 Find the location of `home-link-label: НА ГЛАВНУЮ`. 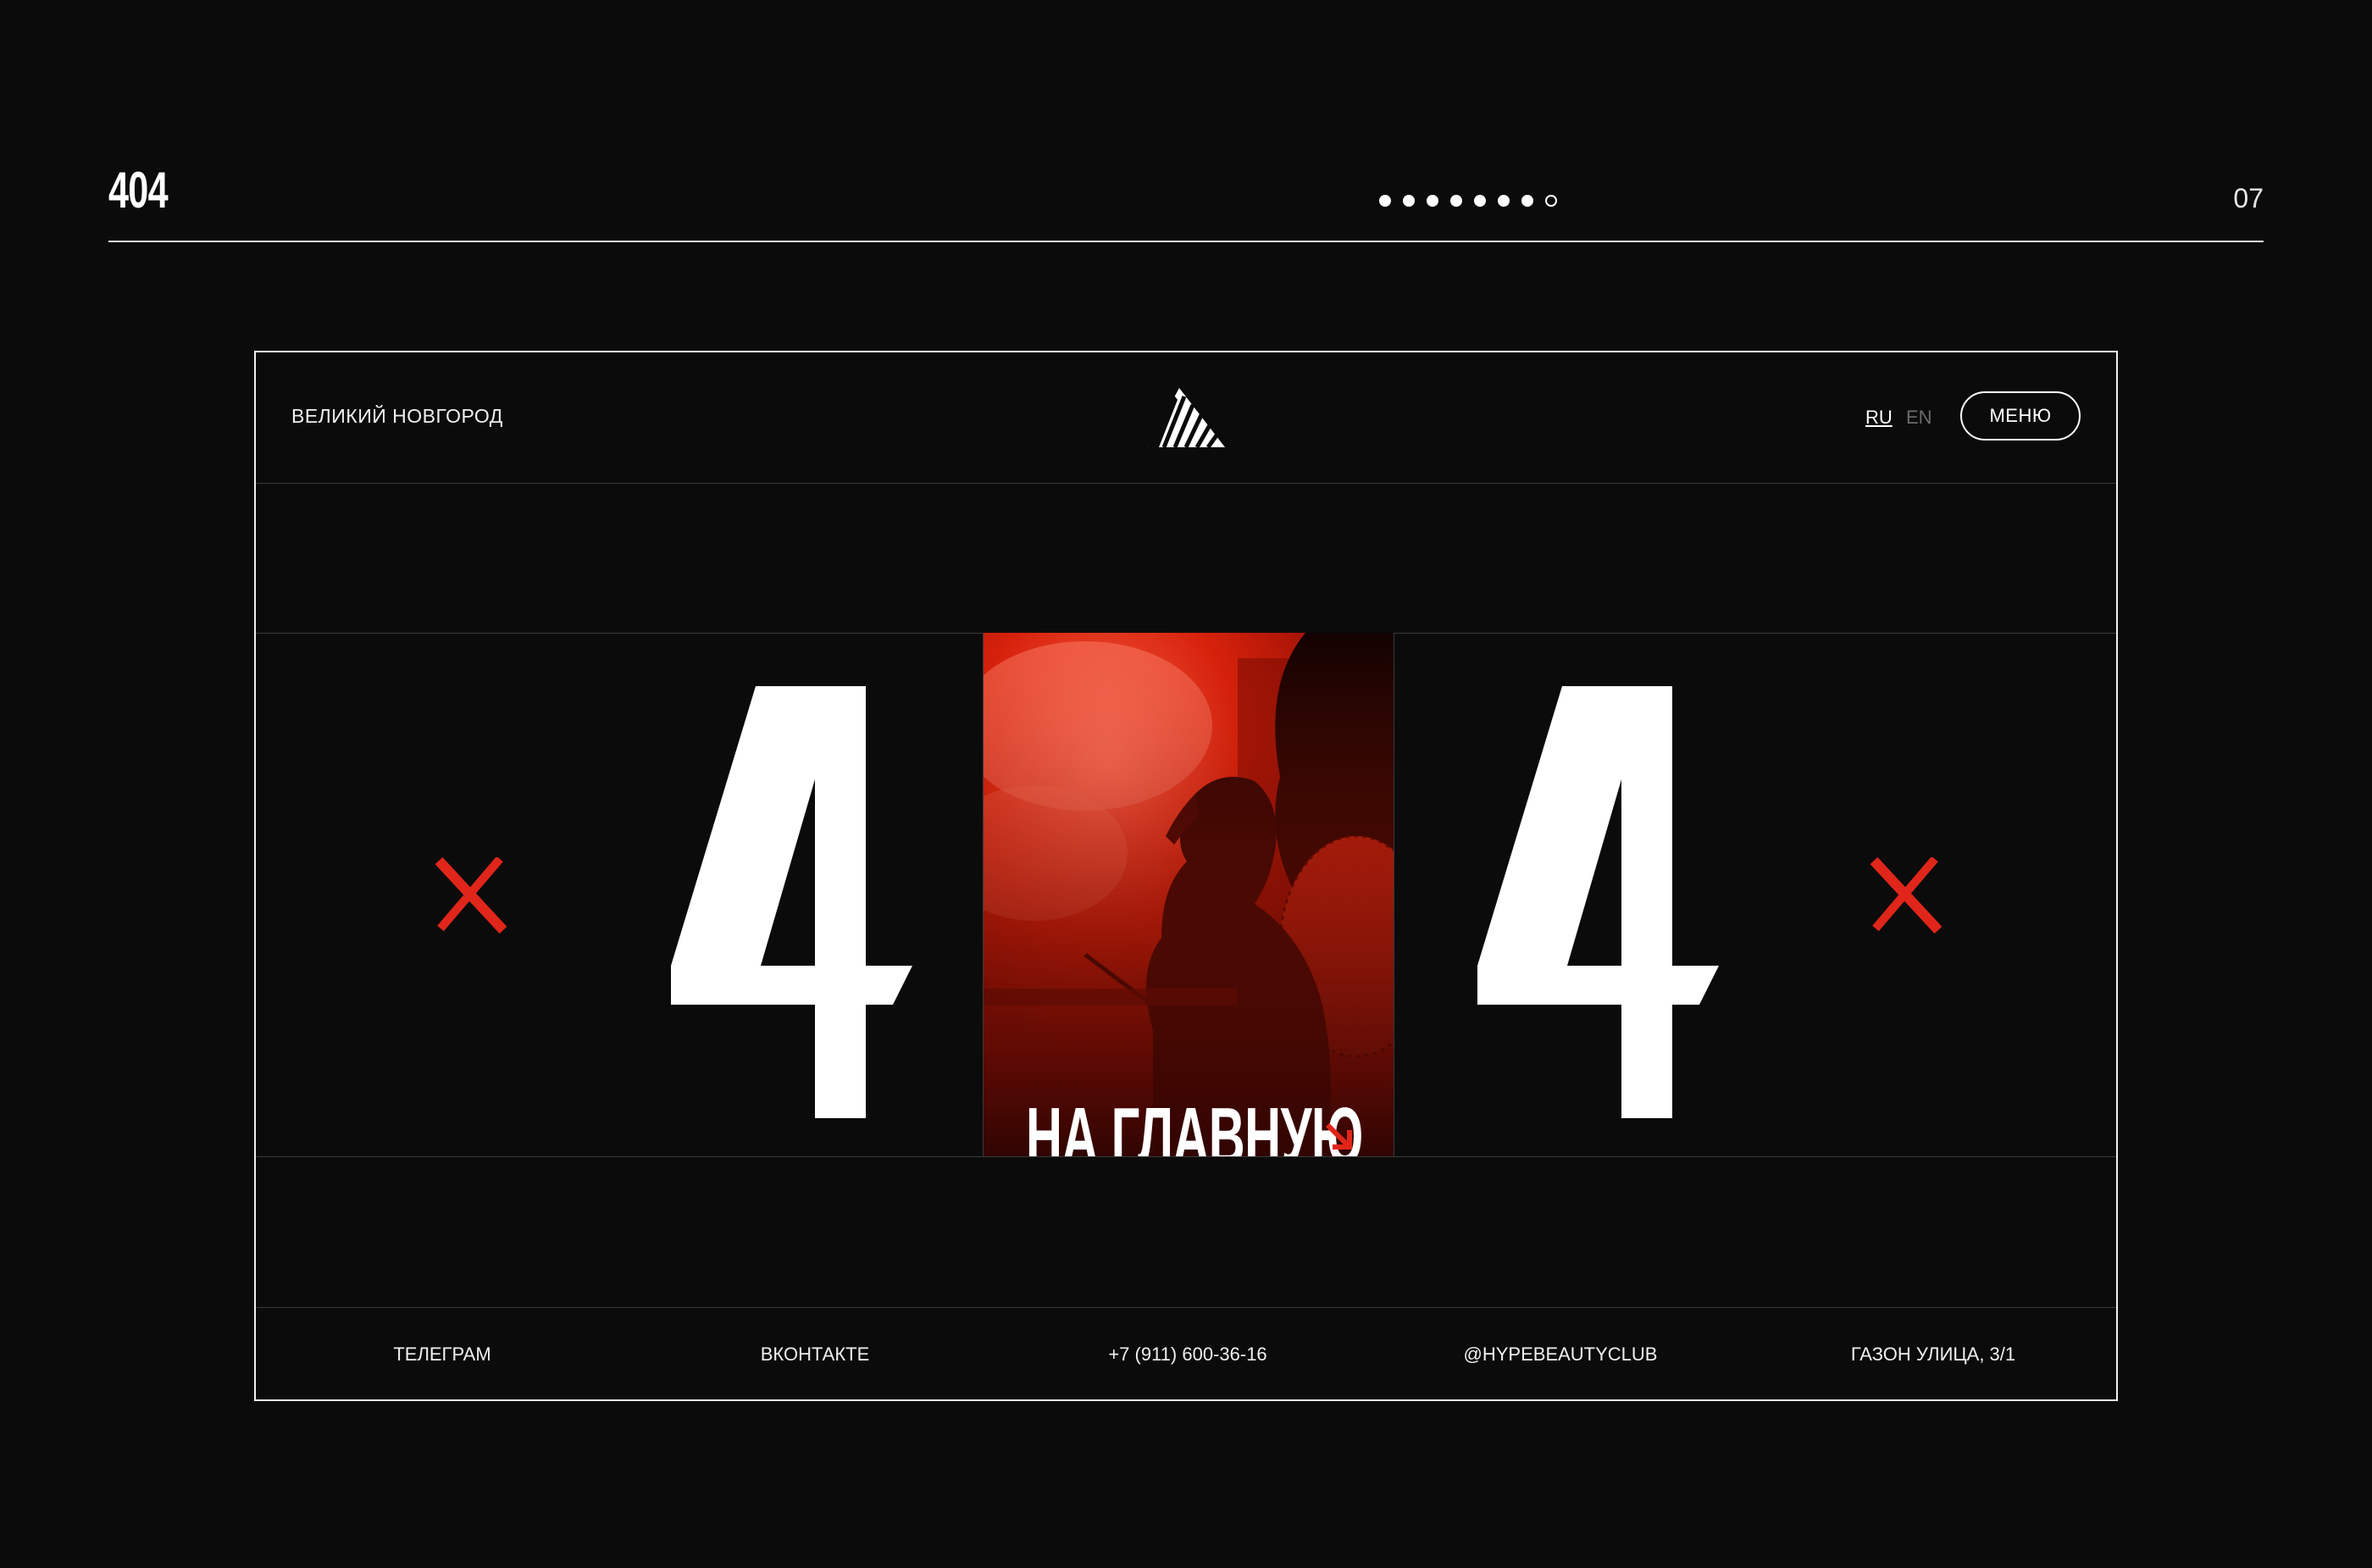

home-link-label: НА ГЛАВНУЮ is located at coordinates (1194, 1123).